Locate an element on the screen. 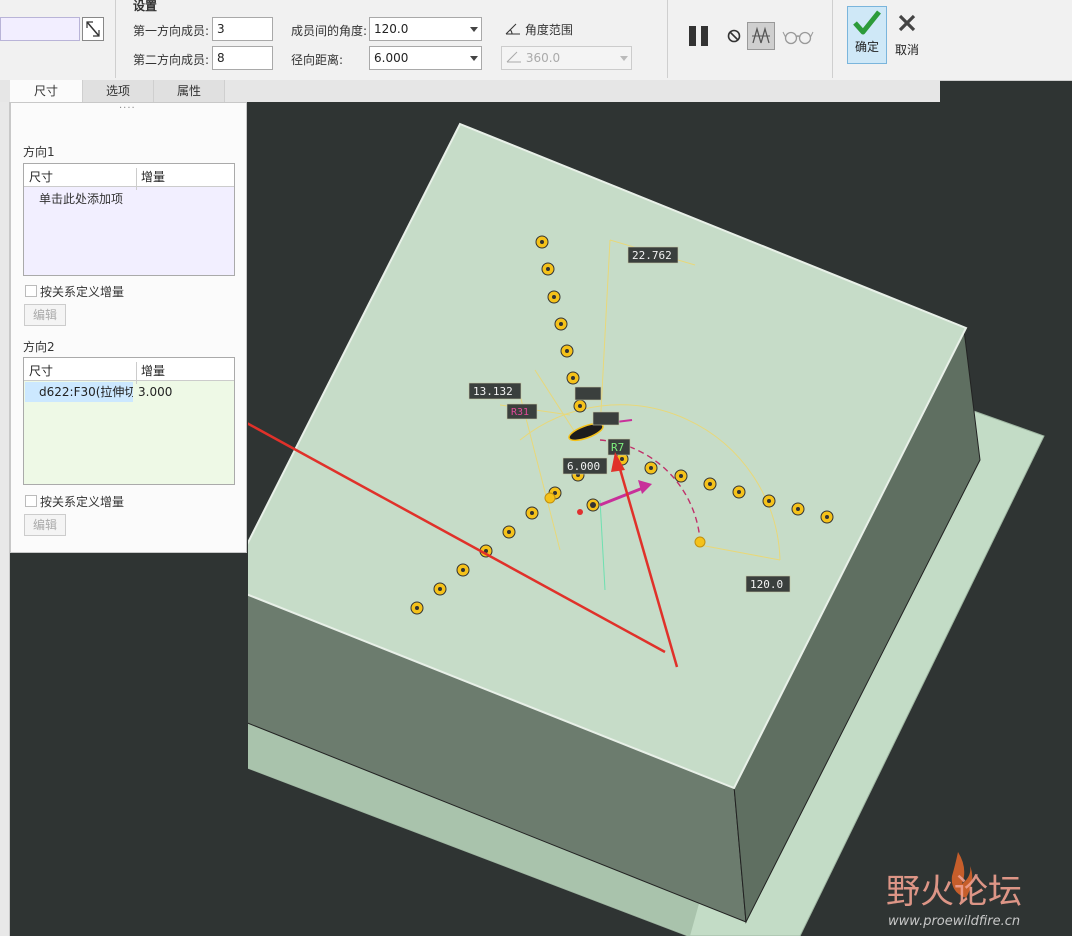 The image size is (1072, 936). confirm-label: 确定 is located at coordinates (866, 47).